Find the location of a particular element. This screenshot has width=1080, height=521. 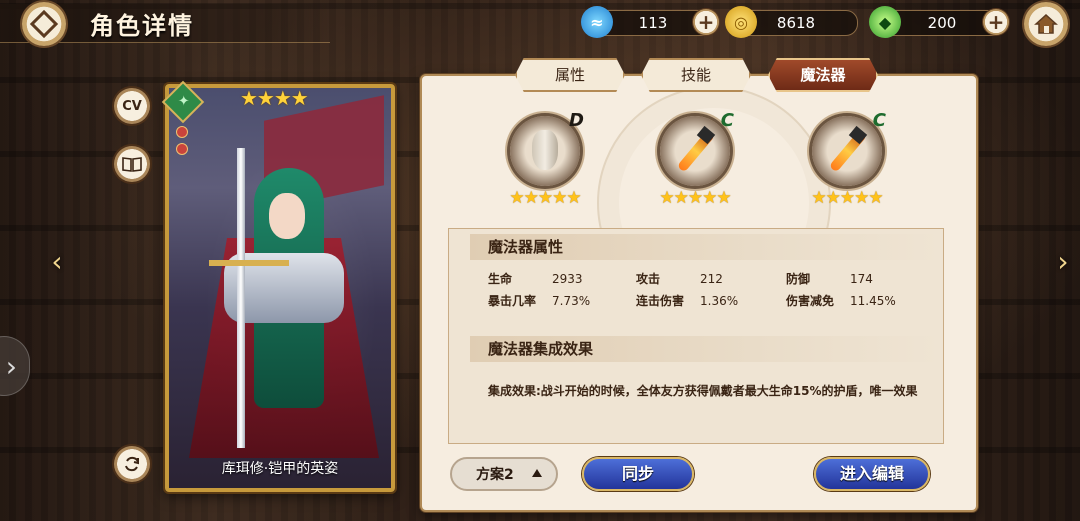

stat-key: 攻击 is located at coordinates (648, 279).